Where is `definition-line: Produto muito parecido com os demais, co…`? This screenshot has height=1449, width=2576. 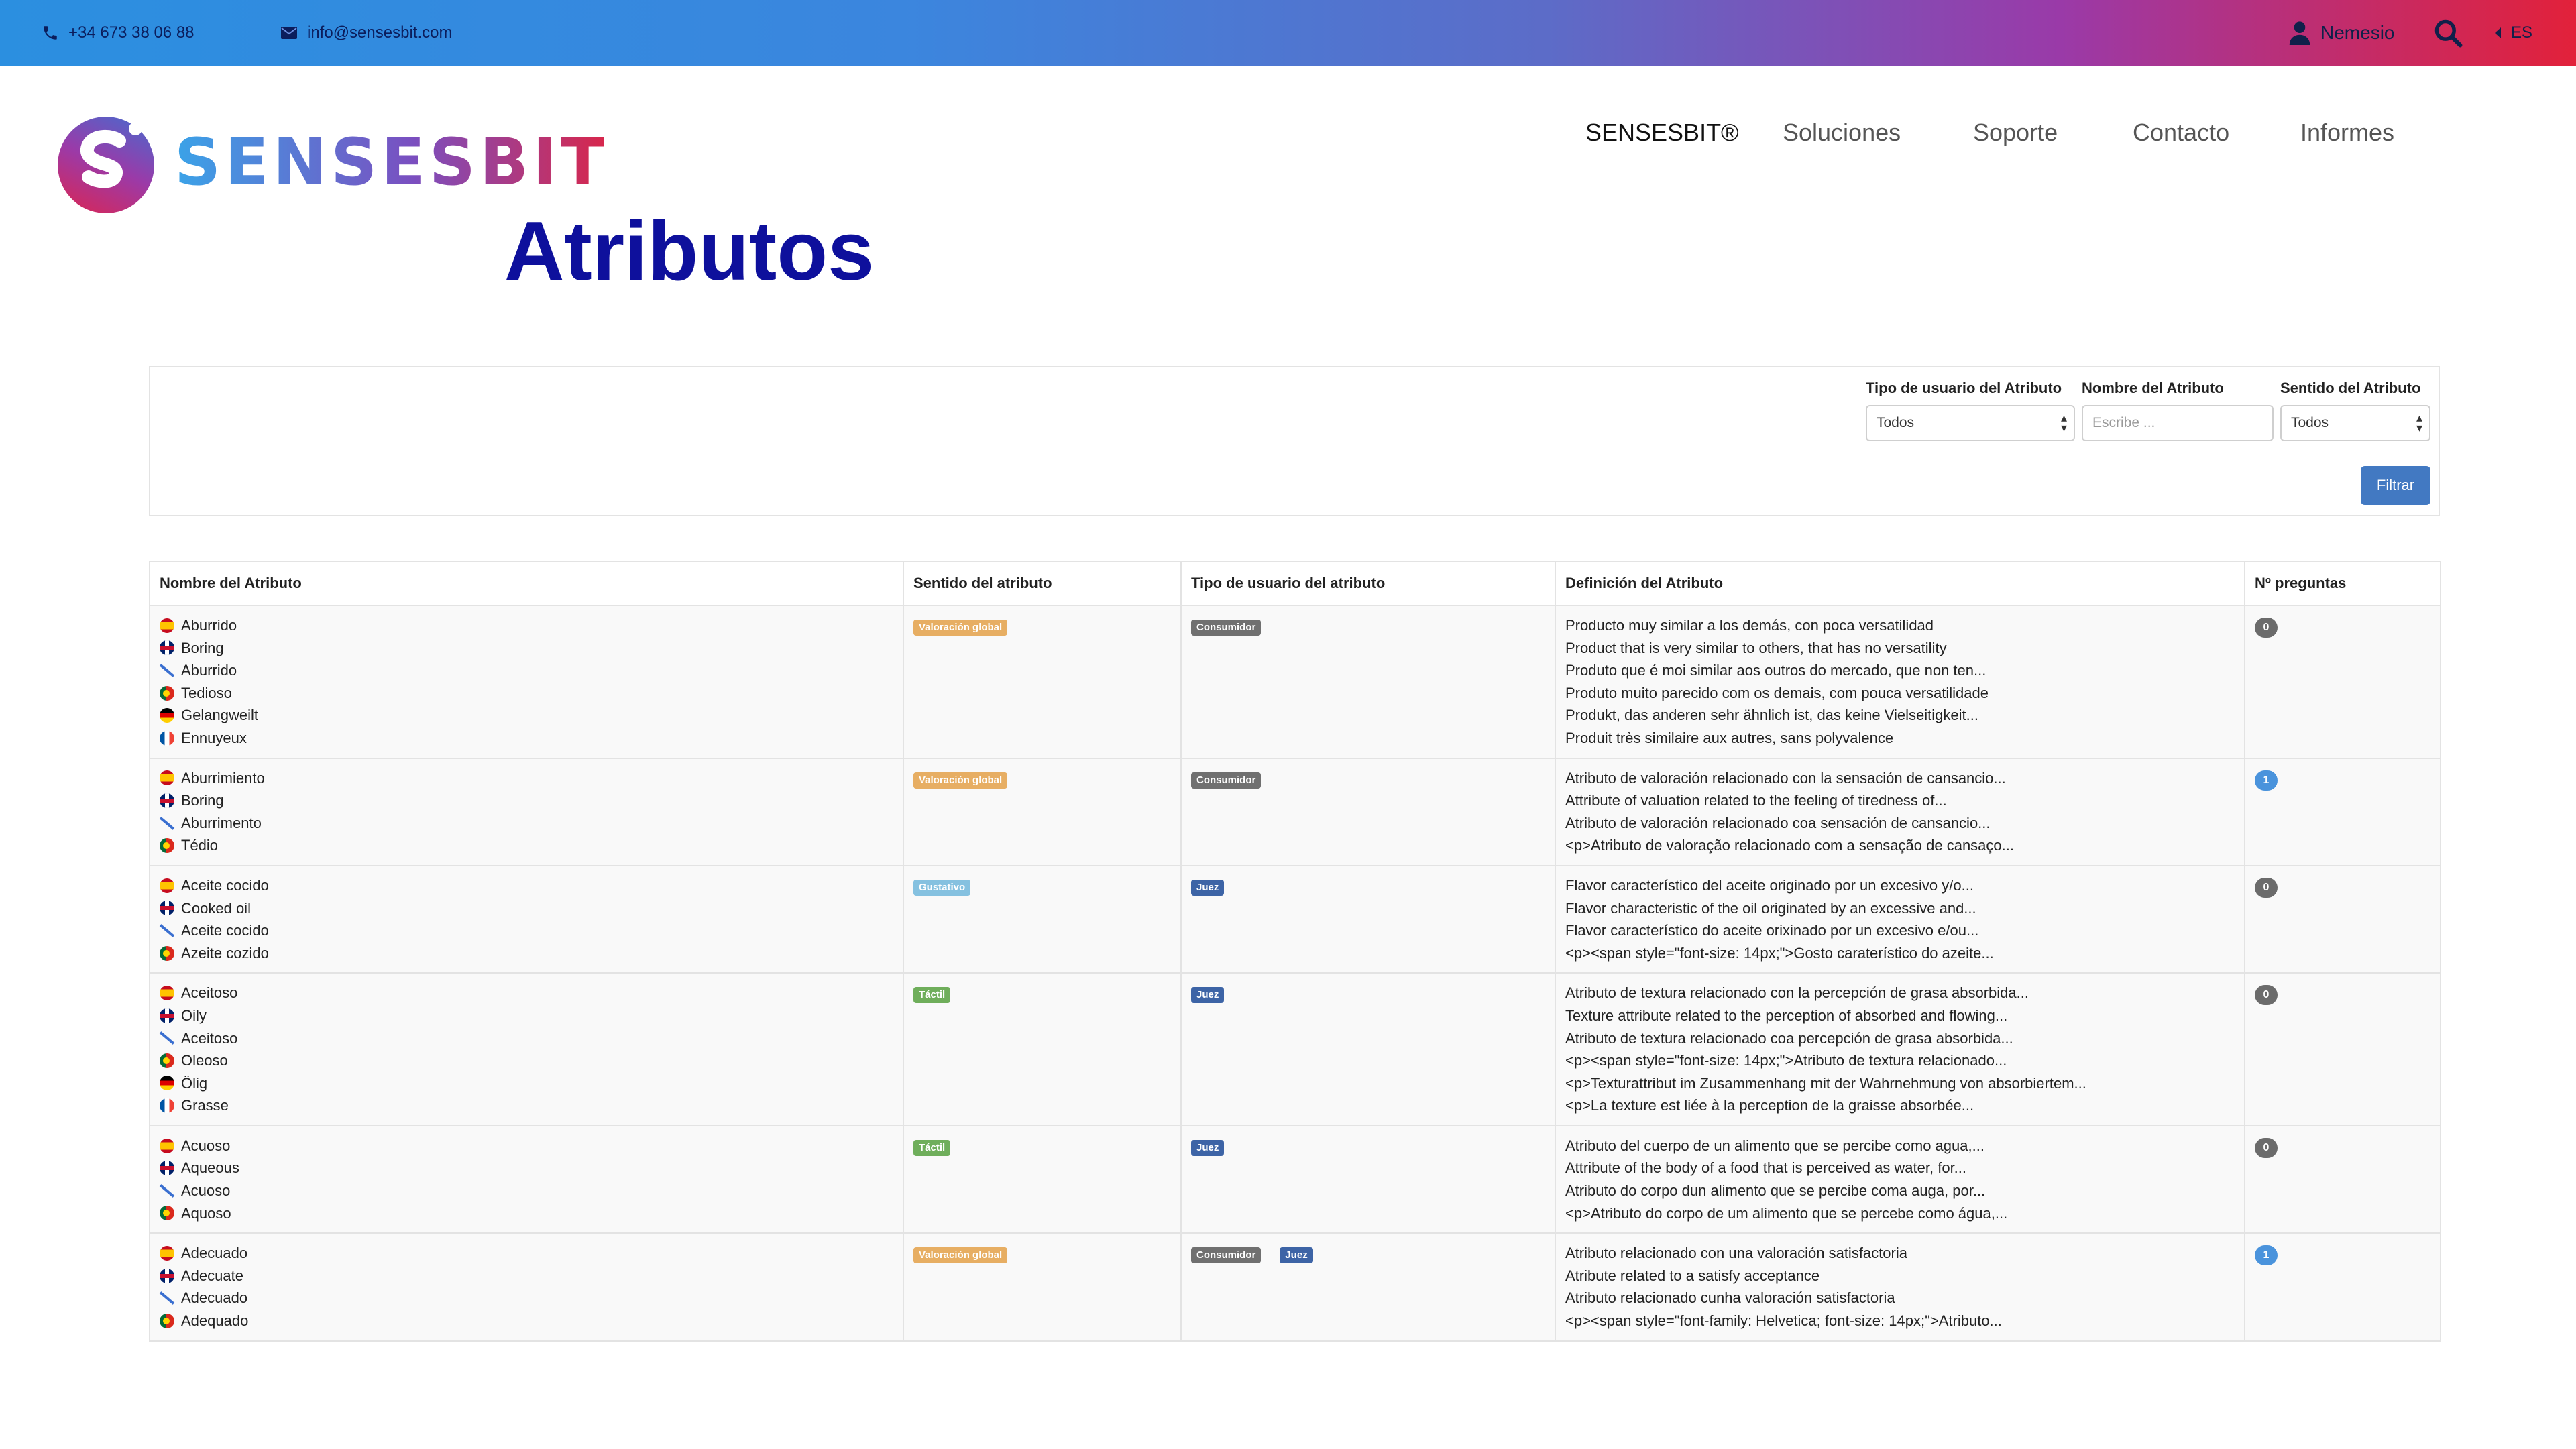
definition-line: Produto muito parecido com os demais, co… is located at coordinates (1777, 693).